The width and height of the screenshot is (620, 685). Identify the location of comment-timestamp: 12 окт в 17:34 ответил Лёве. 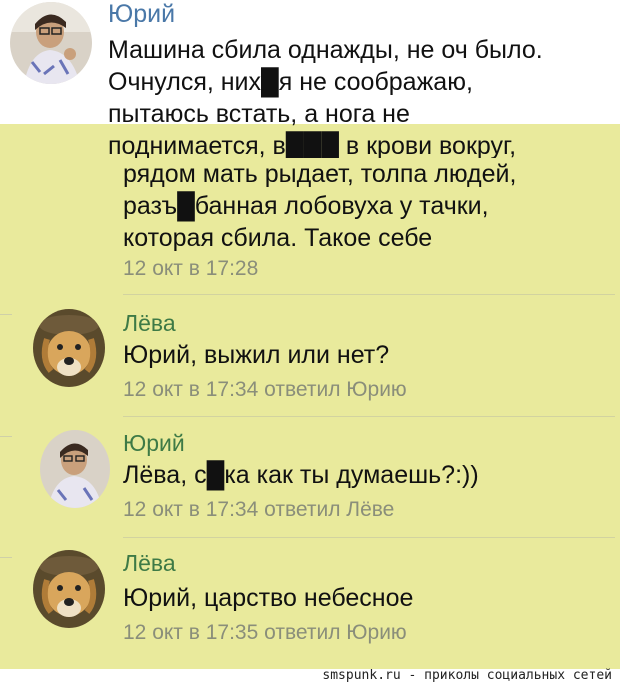
(258, 510).